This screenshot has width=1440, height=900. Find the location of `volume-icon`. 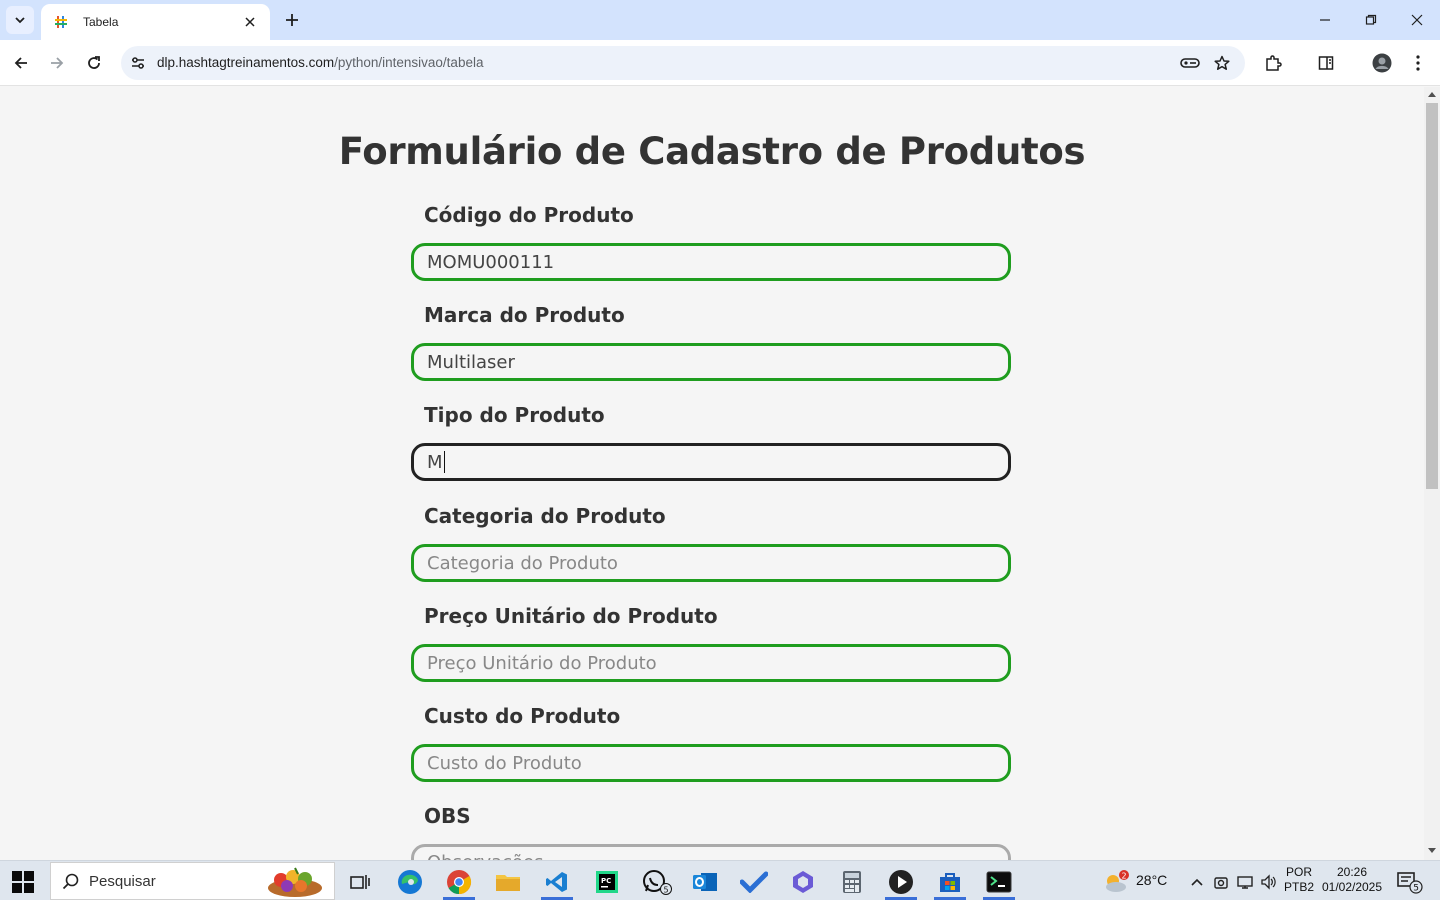

volume-icon is located at coordinates (1268, 882).